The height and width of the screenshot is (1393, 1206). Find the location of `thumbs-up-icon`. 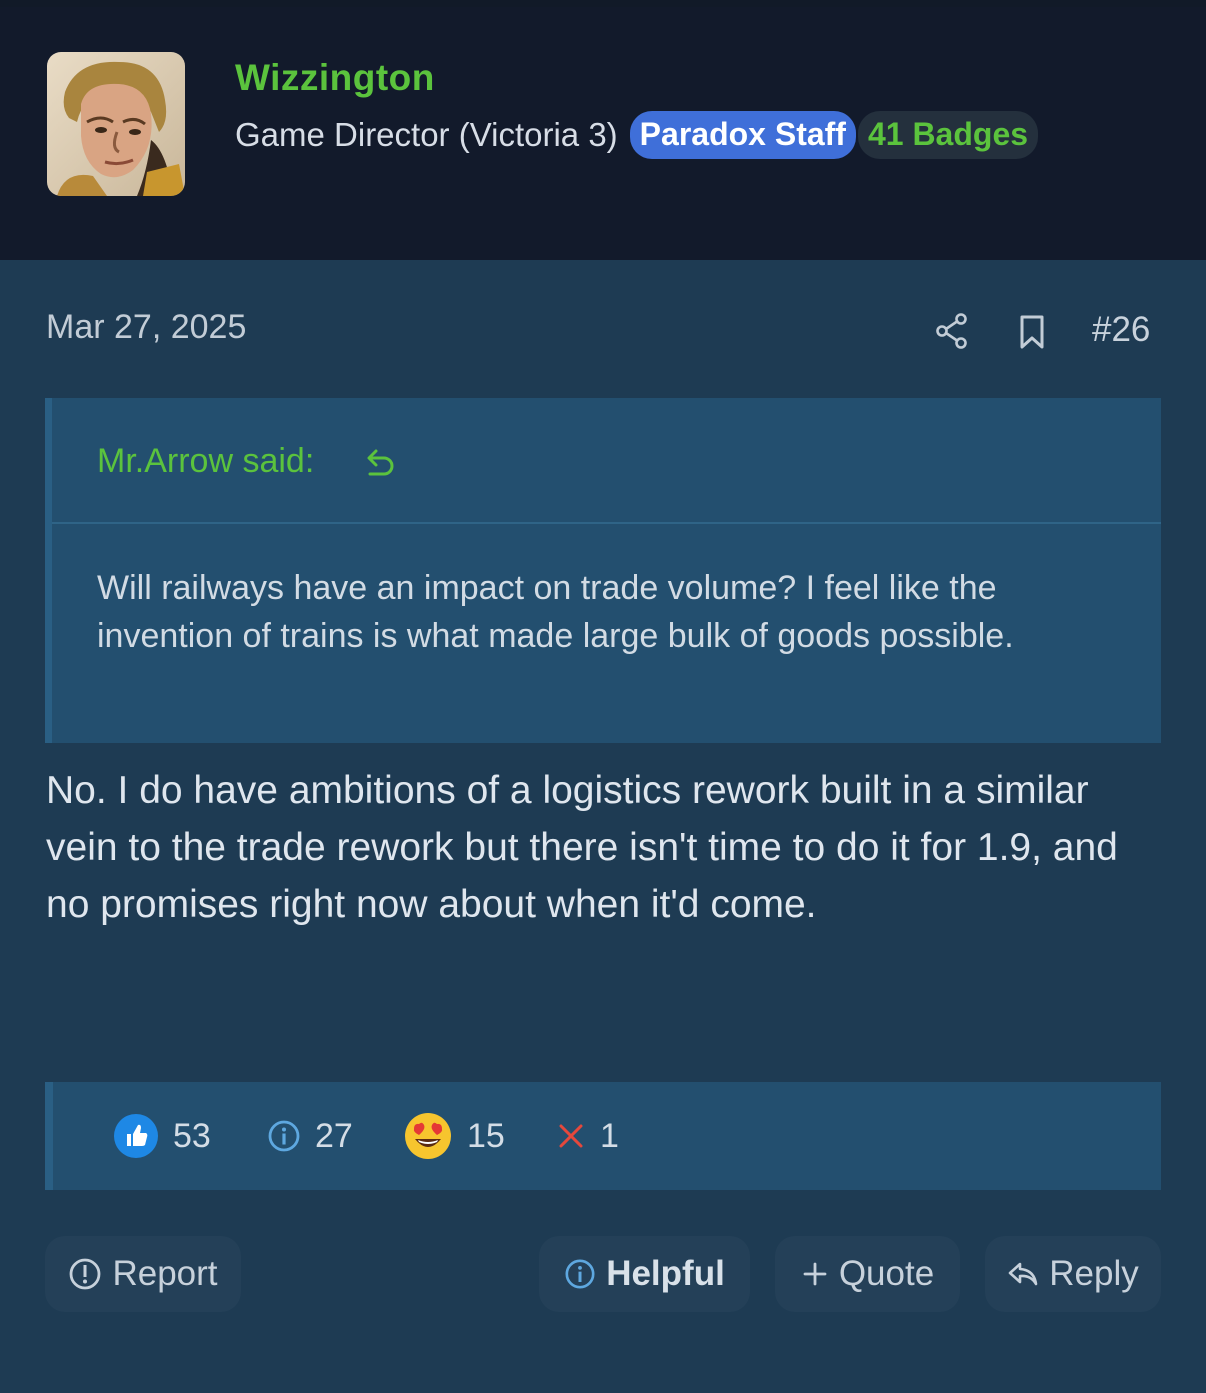

thumbs-up-icon is located at coordinates (136, 1136).